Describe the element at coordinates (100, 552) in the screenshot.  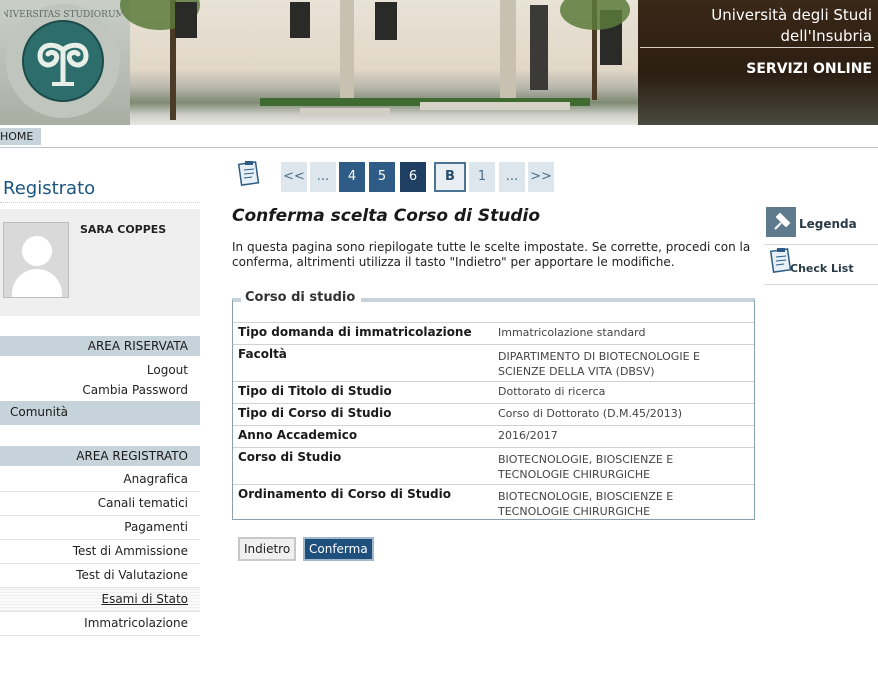
I see `sidebar-item-test-ammissione: Test di Ammissione` at that location.